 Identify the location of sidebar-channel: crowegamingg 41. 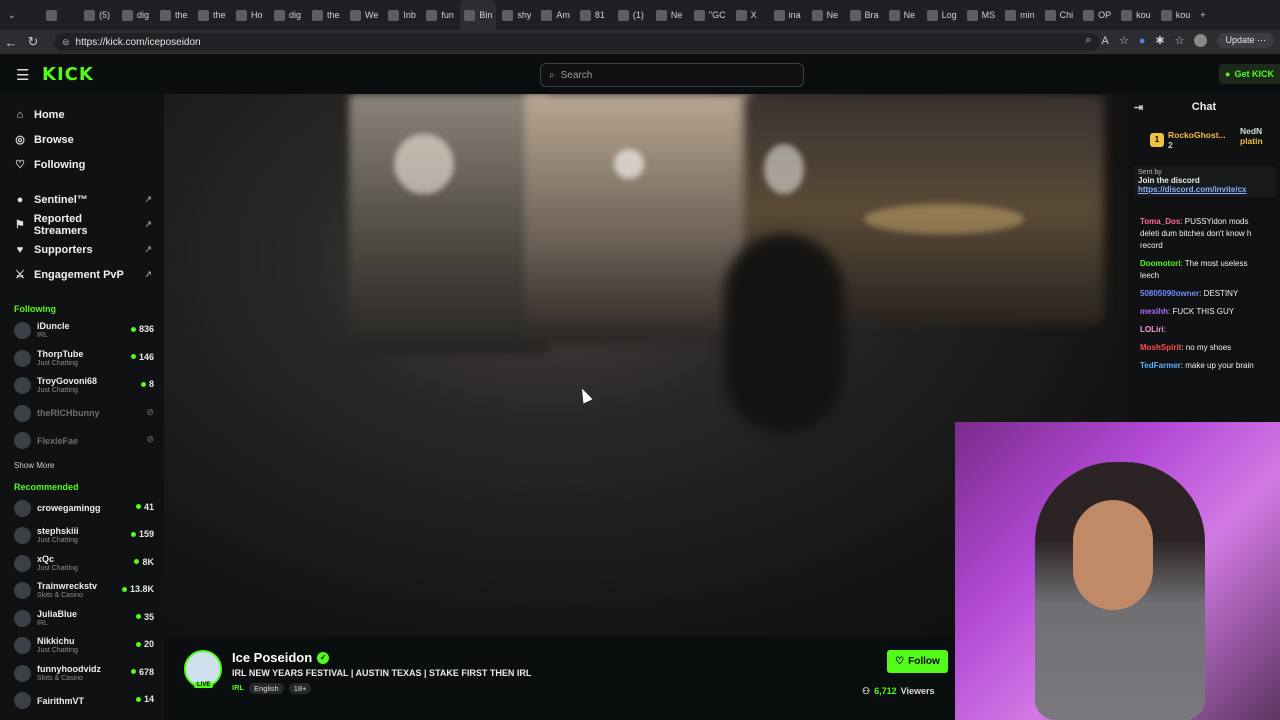
(82, 509).